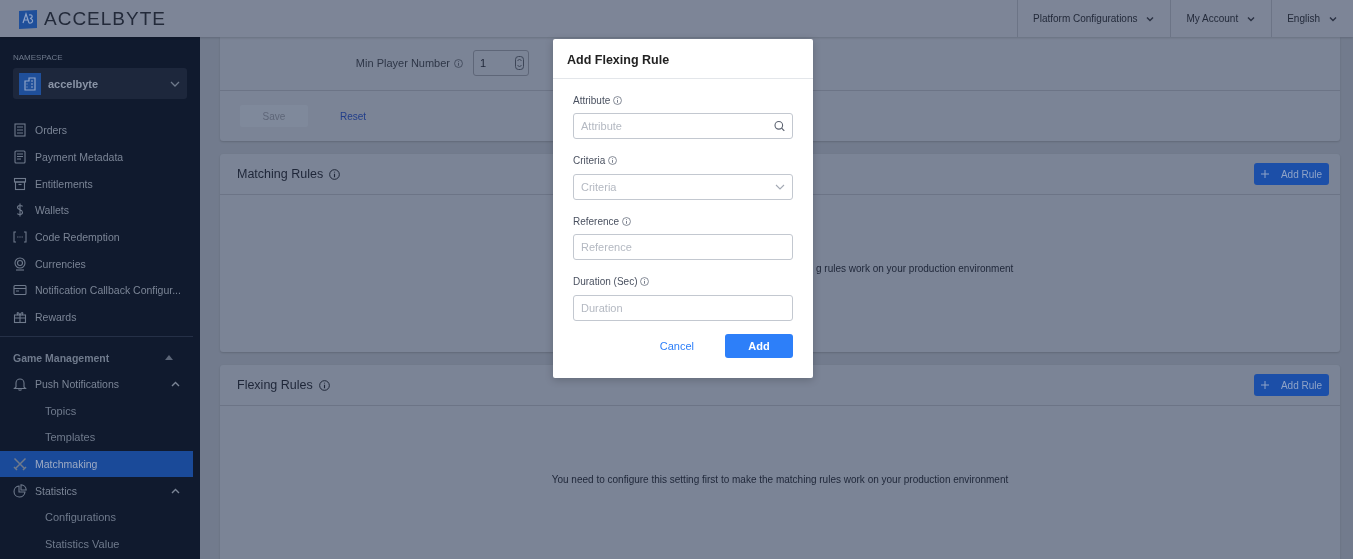  I want to click on namespace-select: accelbyte, so click(100, 83).